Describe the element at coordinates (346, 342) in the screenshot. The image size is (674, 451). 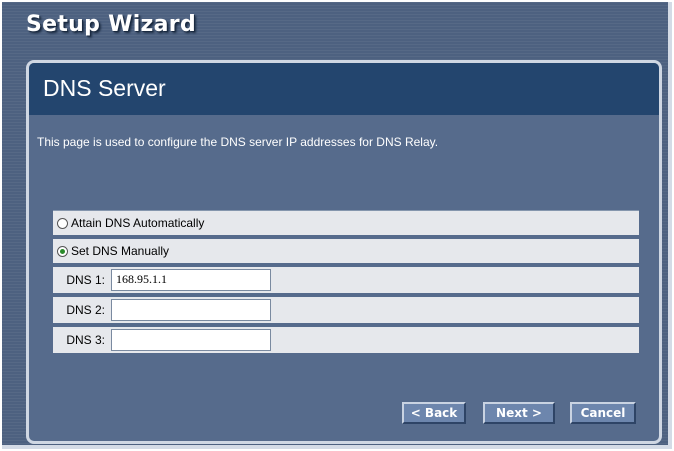
I see `dns3-row: DNS 3:` at that location.